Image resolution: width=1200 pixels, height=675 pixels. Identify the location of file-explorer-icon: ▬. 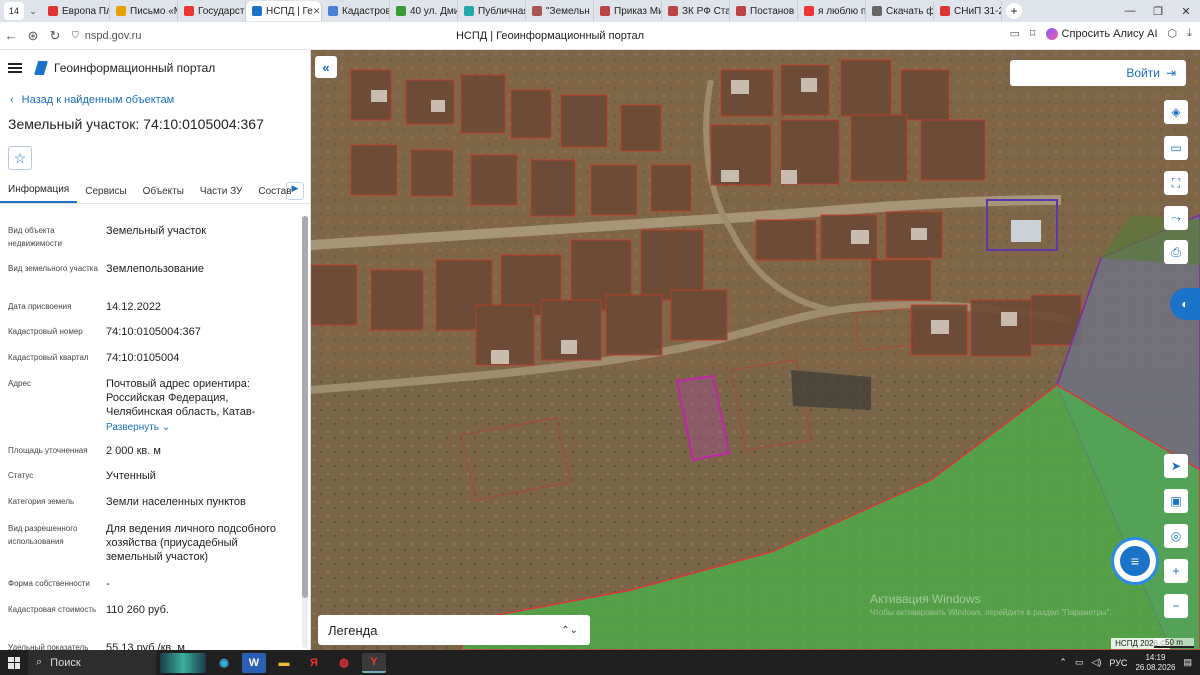
(284, 663).